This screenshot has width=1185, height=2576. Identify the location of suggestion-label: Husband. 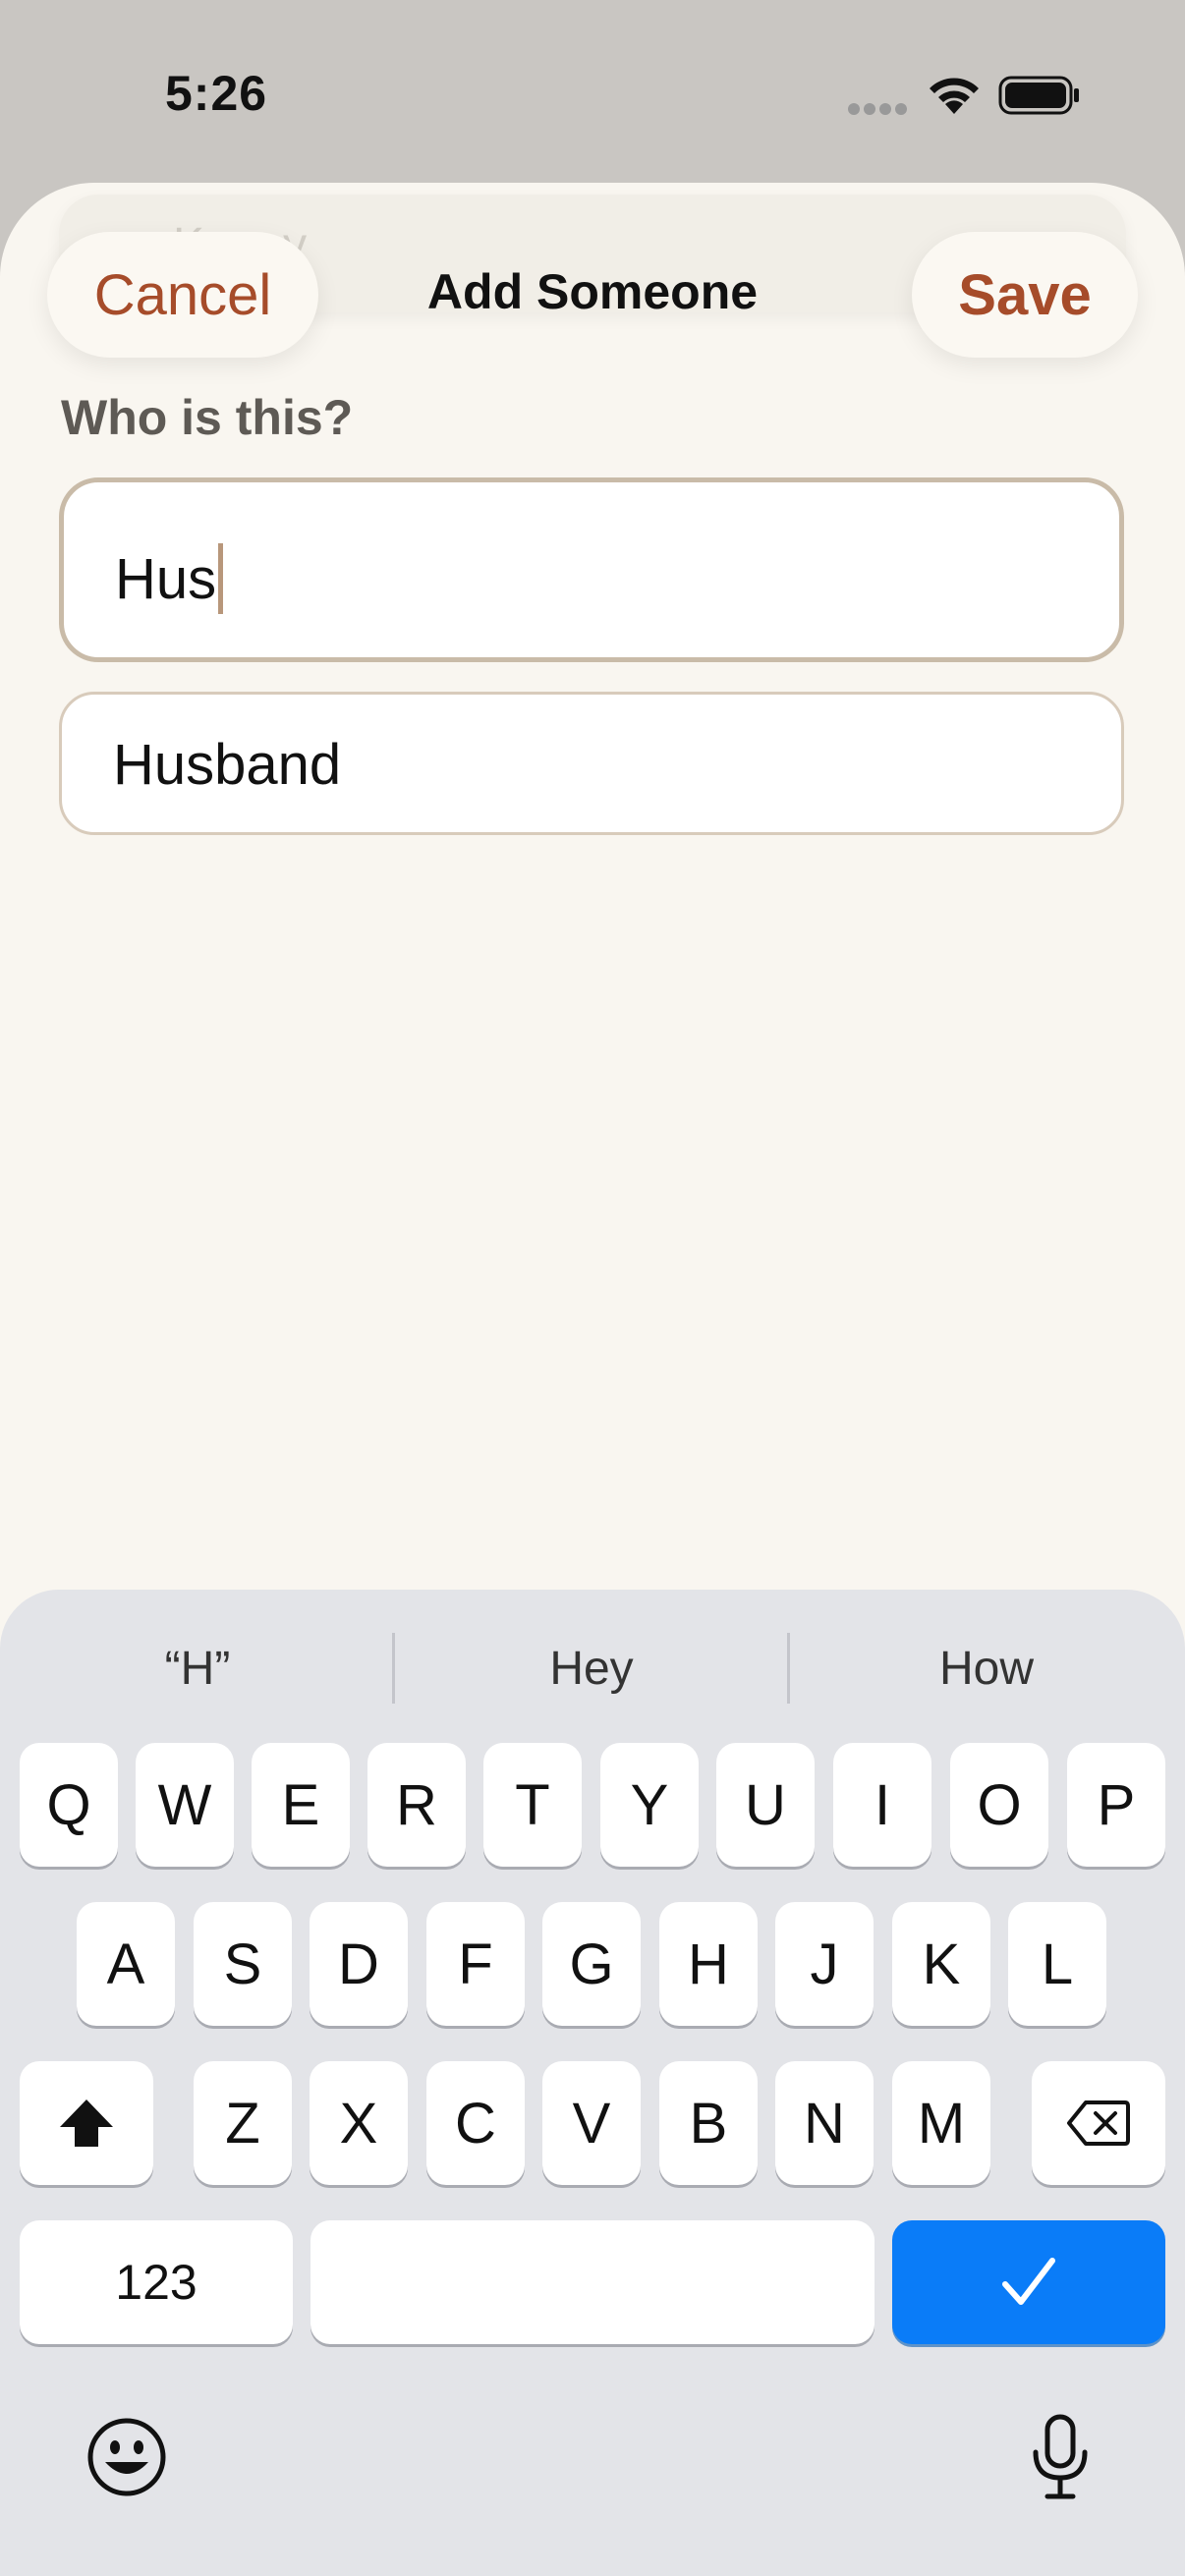
(228, 765).